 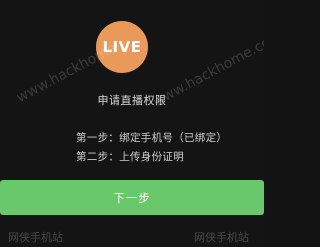 I want to click on next-step-label: 下一步, so click(x=132, y=197).